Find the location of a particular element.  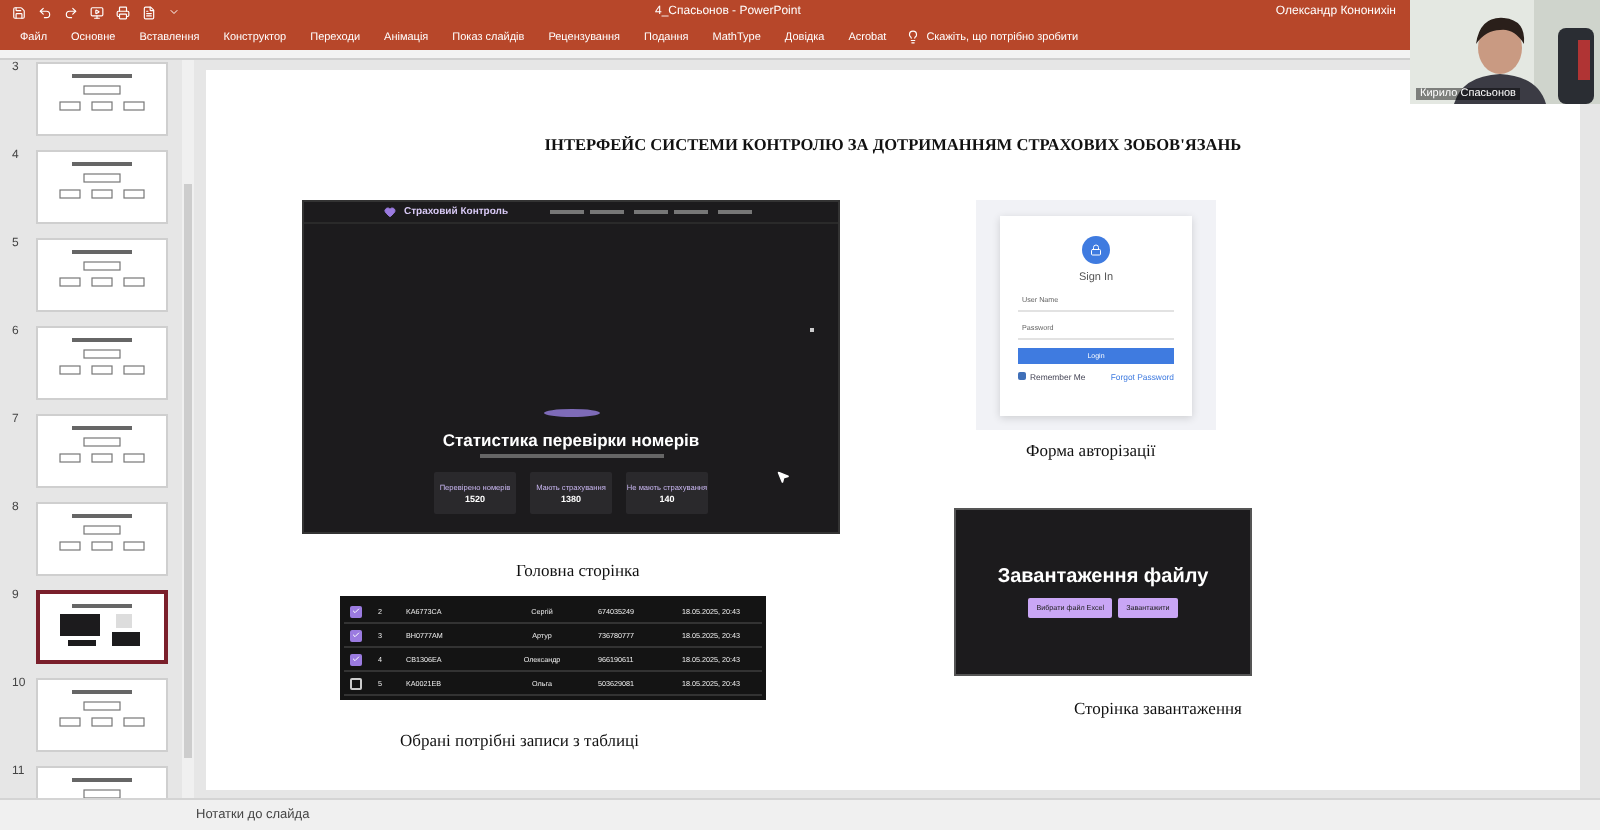

lightbulb-icon is located at coordinates (913, 37).